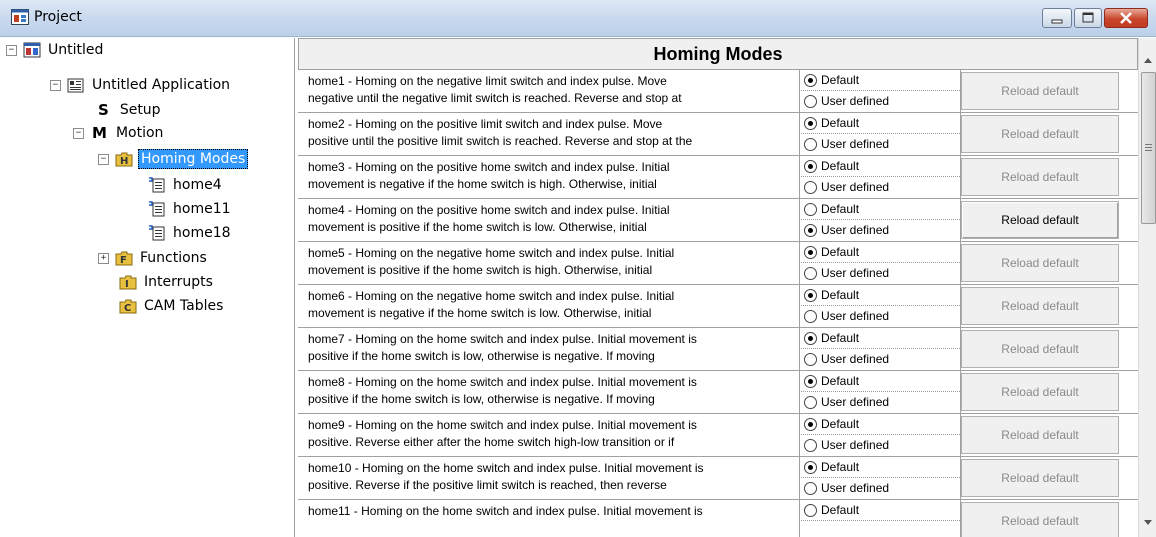 The width and height of the screenshot is (1156, 537). I want to click on scroll-up-icon, so click(1147, 60).